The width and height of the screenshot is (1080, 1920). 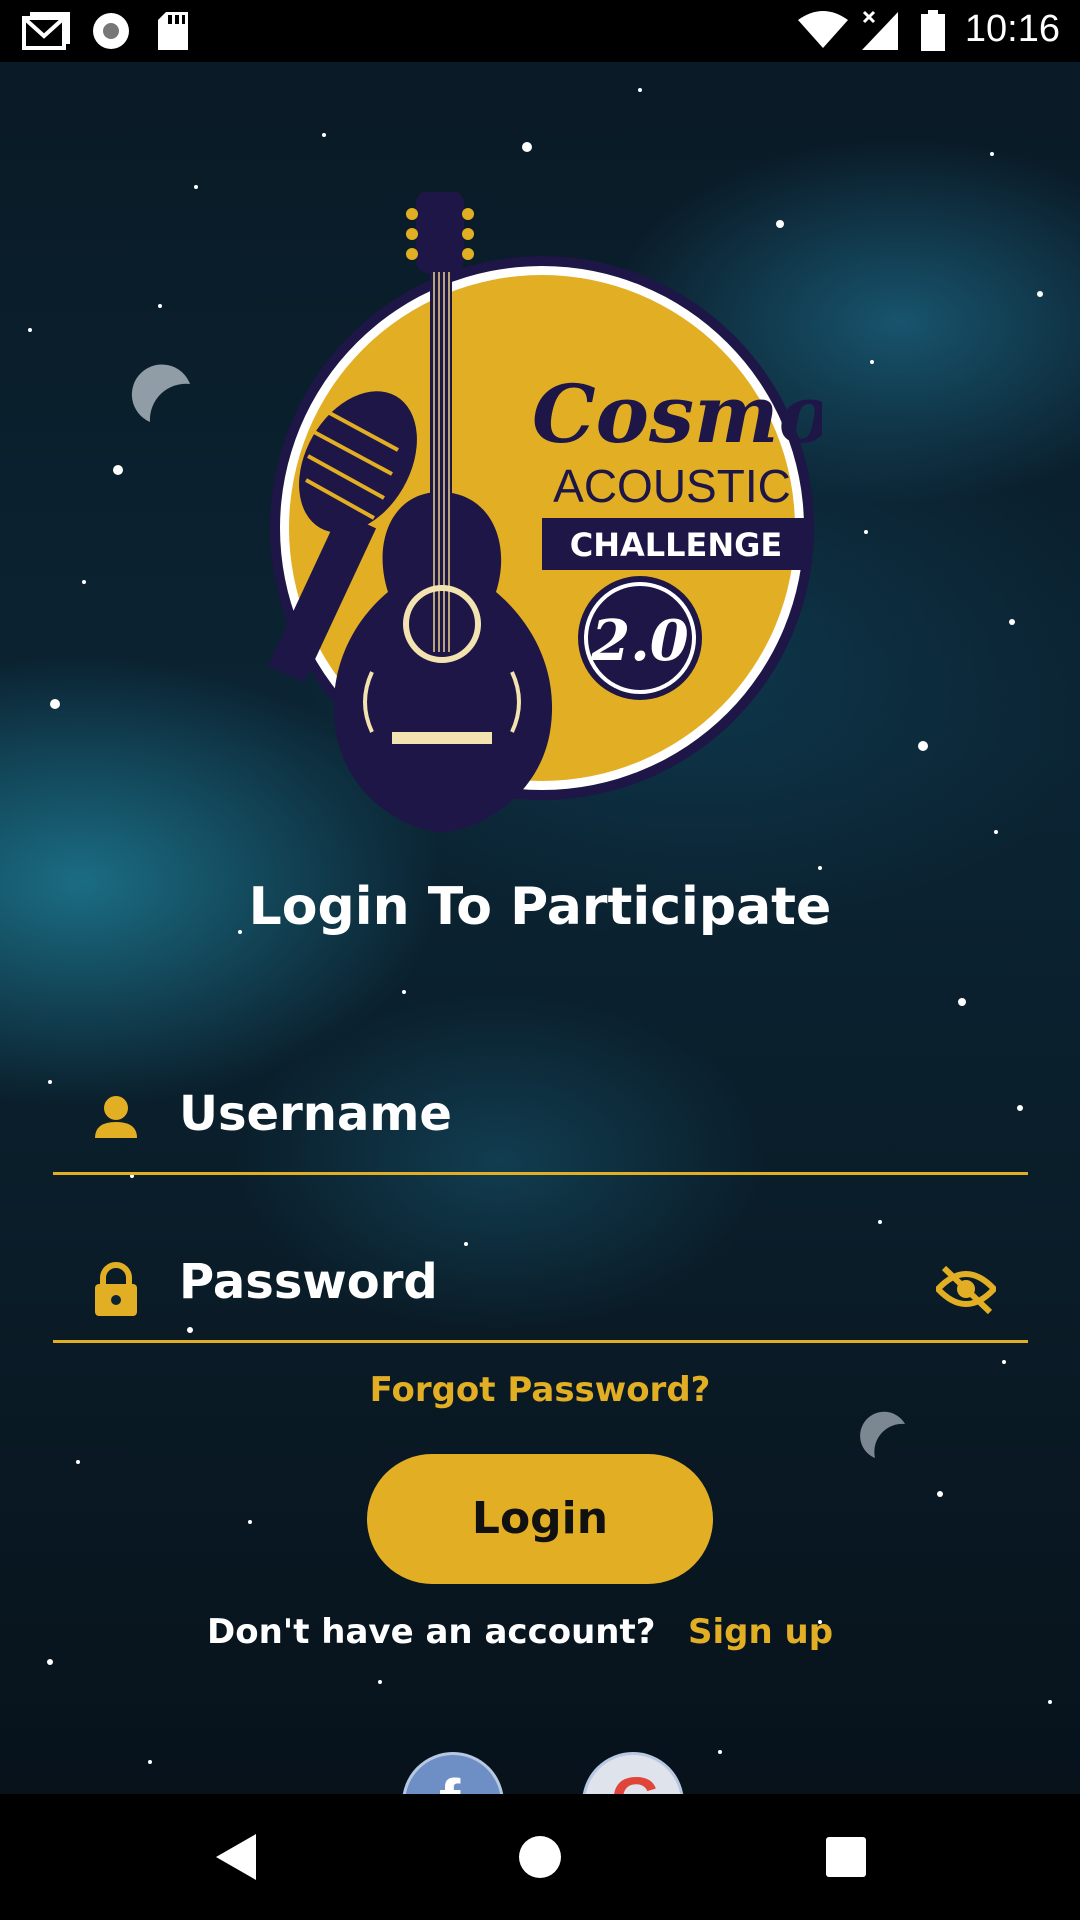 What do you see at coordinates (431, 1632) in the screenshot?
I see `no-account-text: Don't have an account?` at bounding box center [431, 1632].